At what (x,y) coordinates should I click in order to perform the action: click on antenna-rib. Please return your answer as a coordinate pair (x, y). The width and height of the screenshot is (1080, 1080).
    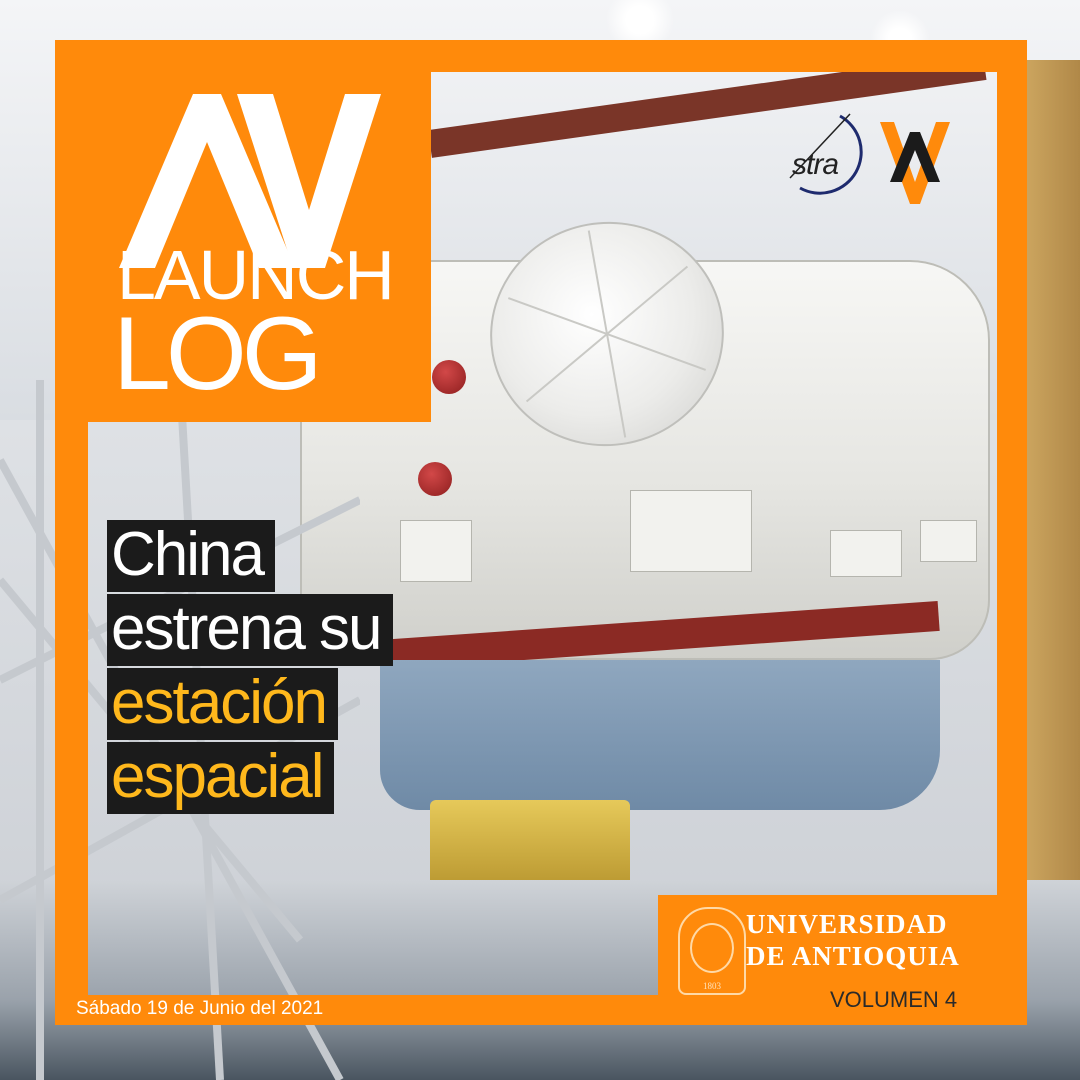
    Looking at the image, I should click on (607, 334).